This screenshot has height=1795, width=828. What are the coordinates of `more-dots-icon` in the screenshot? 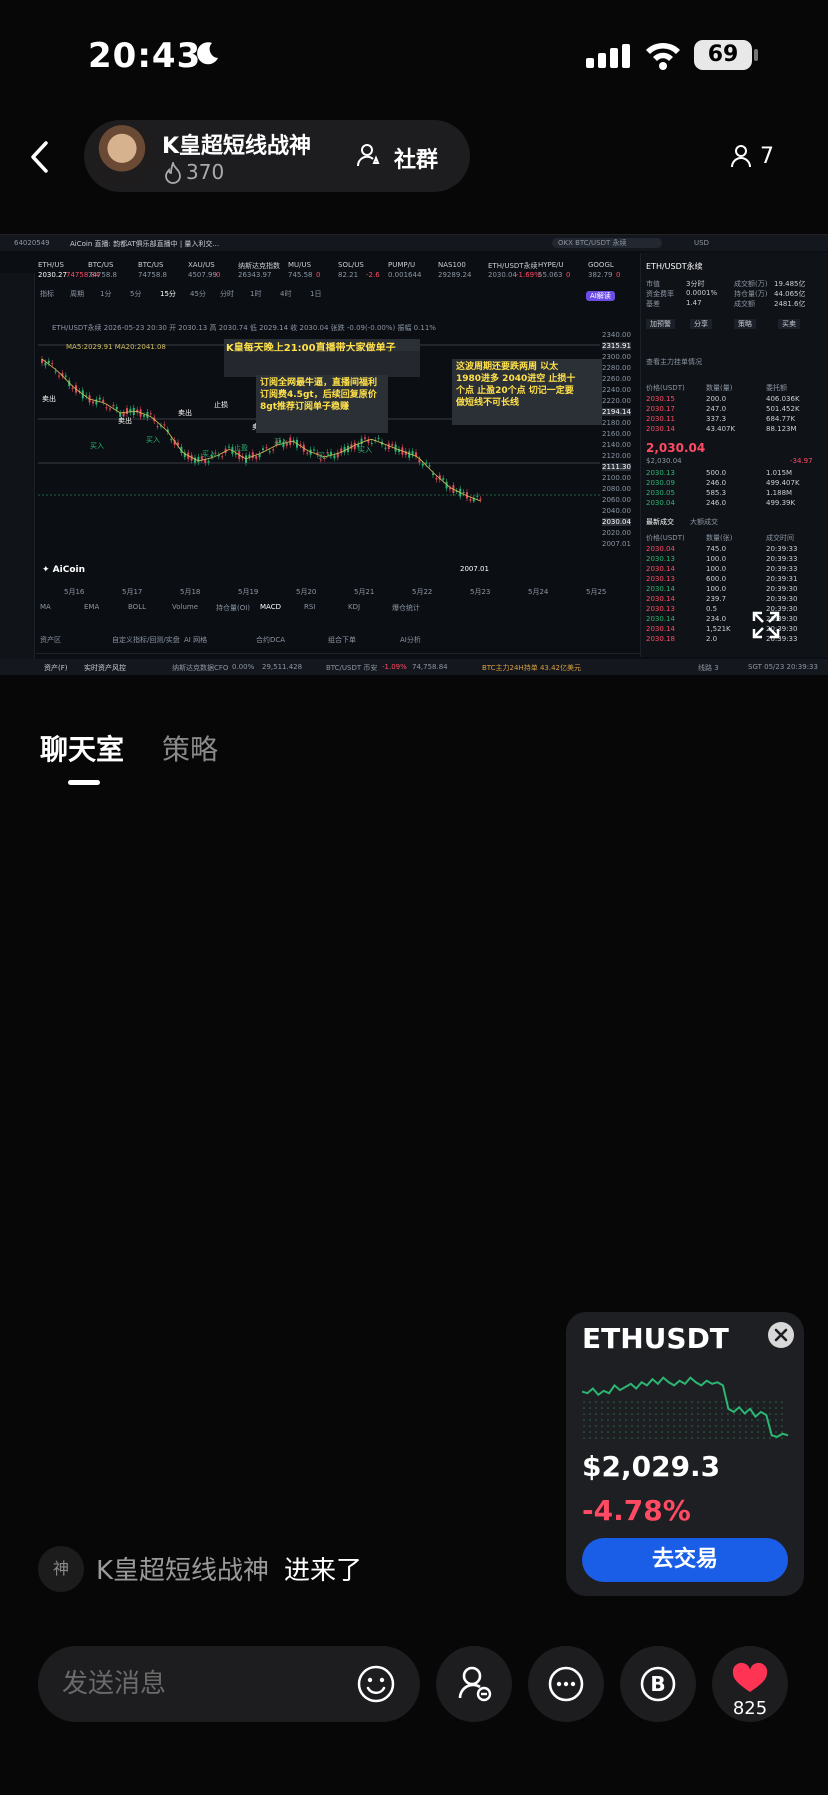 It's located at (566, 1684).